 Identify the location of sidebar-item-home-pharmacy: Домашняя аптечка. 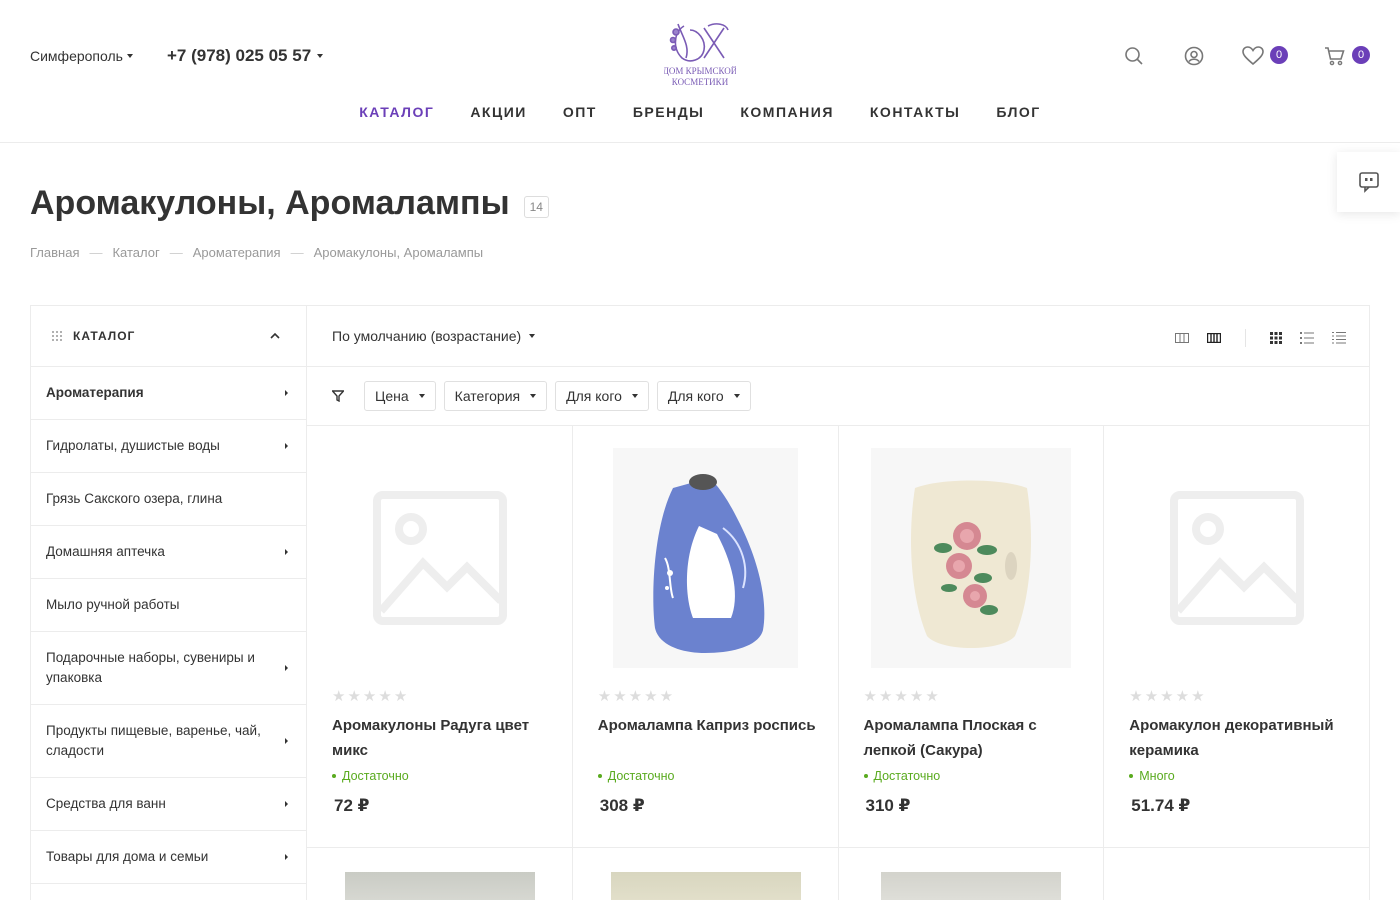
(168, 552).